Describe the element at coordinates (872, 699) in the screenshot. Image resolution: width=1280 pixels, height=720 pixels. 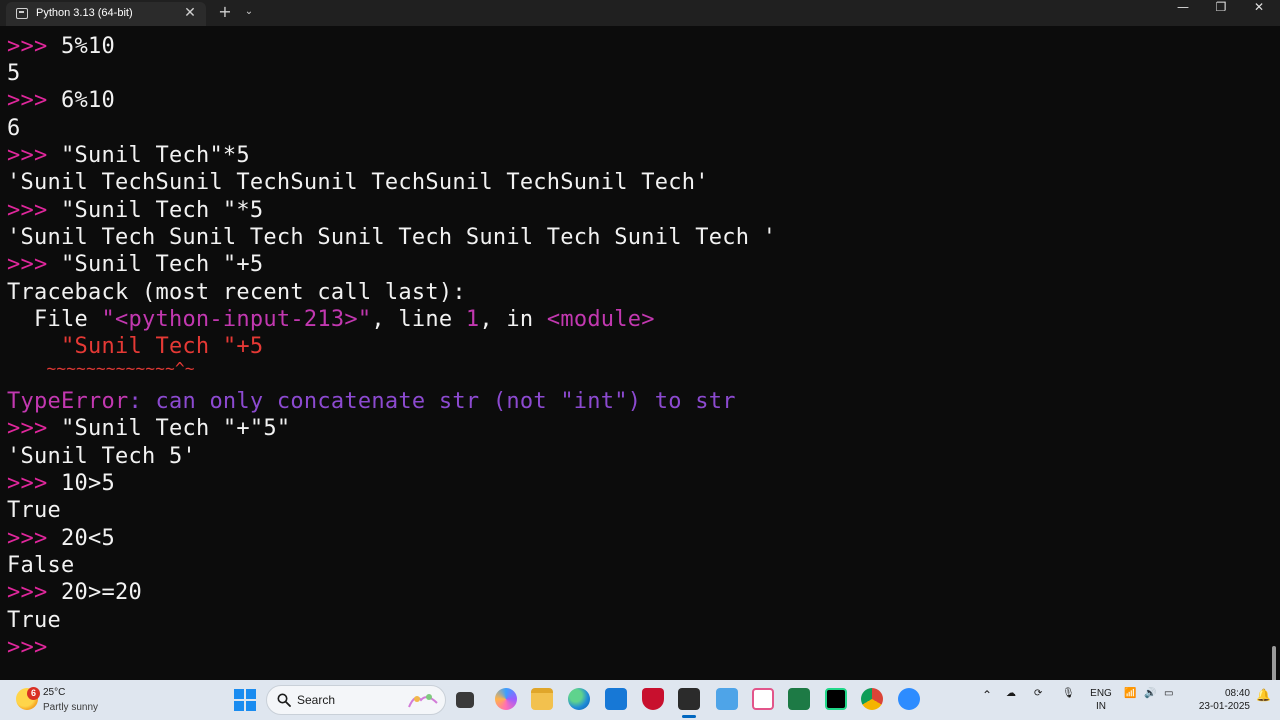
I see `chrome-icon` at that location.